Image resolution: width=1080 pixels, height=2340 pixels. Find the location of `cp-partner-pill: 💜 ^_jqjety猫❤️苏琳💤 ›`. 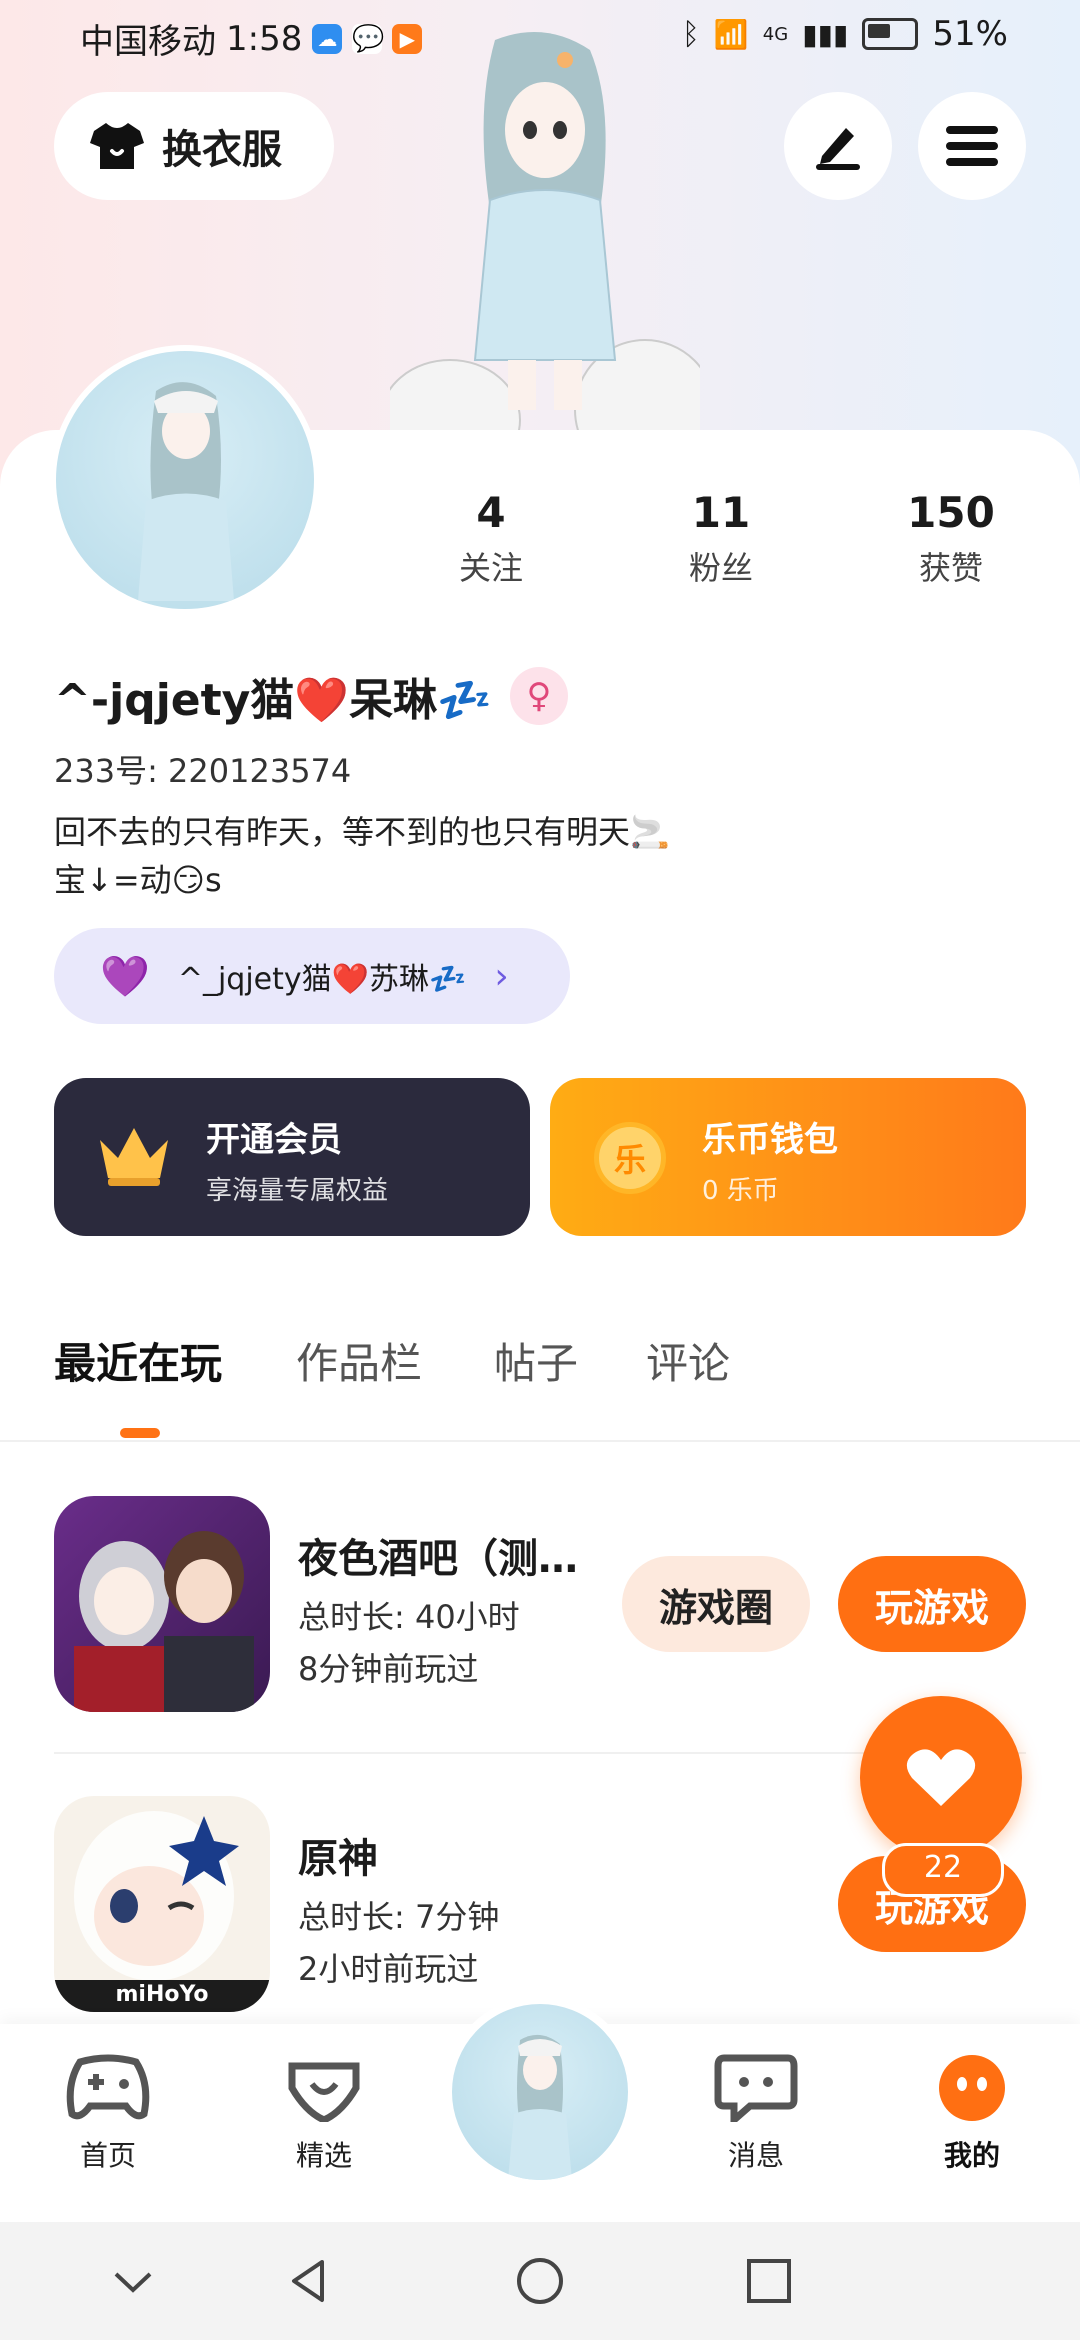

cp-partner-pill: 💜 ^_jqjety猫❤️苏琳💤 › is located at coordinates (312, 976).